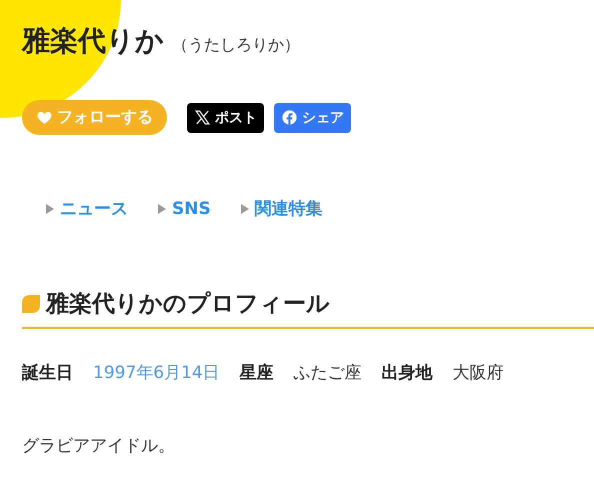 This screenshot has width=594, height=501. I want to click on follow-button: フォローする, so click(94, 117).